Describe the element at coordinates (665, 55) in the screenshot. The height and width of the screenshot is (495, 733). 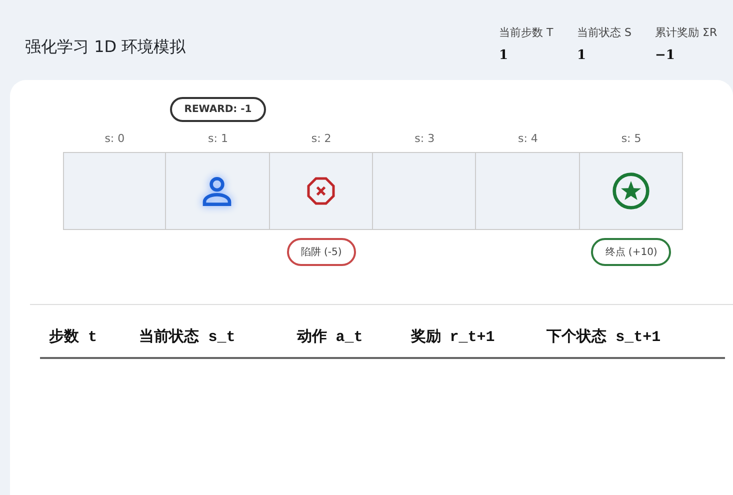
I see `stat-value: −1` at that location.